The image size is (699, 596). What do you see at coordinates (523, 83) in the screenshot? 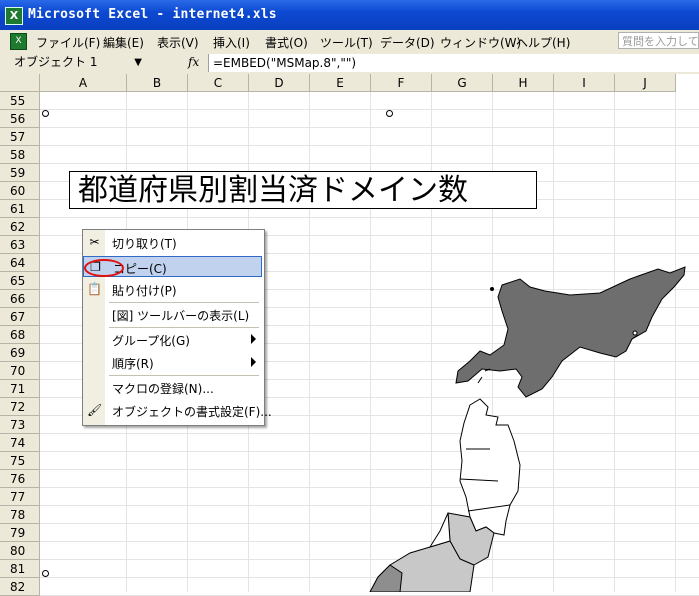
I see `column-header-h: H` at bounding box center [523, 83].